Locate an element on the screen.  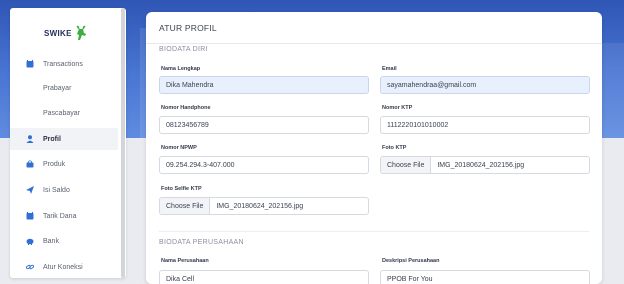
sidebar-item-label: Profil is located at coordinates (52, 139).